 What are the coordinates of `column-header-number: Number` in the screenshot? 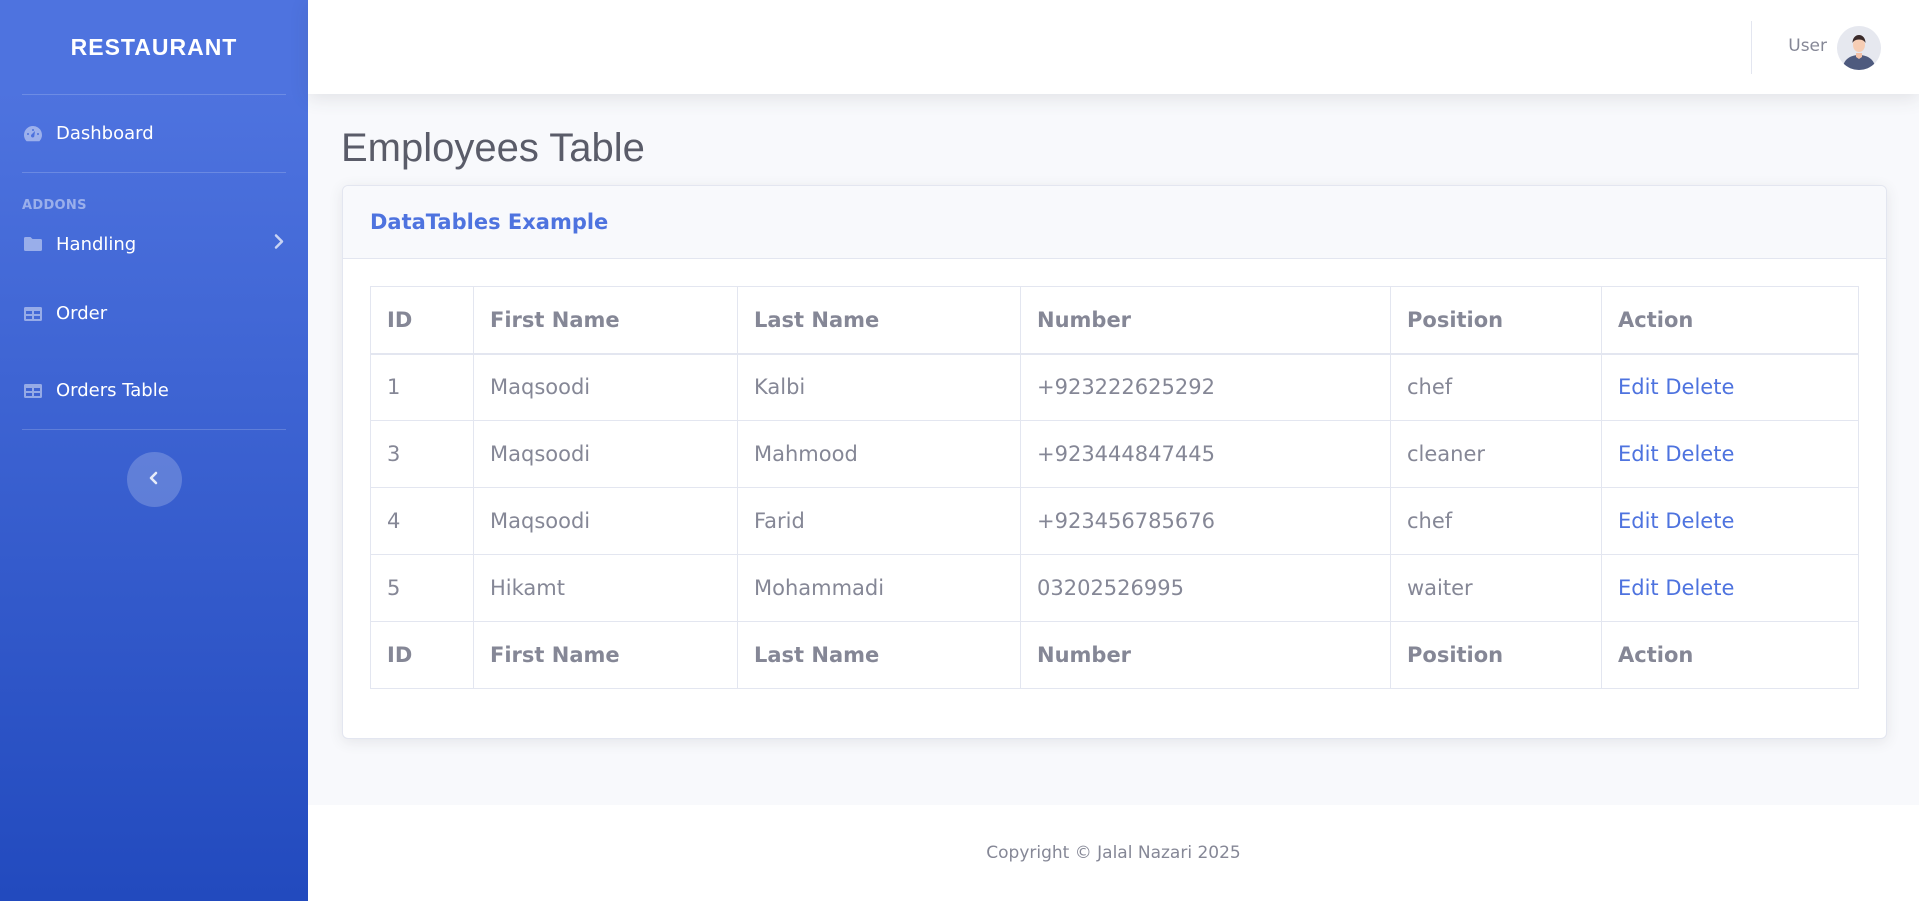 It's located at (1205, 320).